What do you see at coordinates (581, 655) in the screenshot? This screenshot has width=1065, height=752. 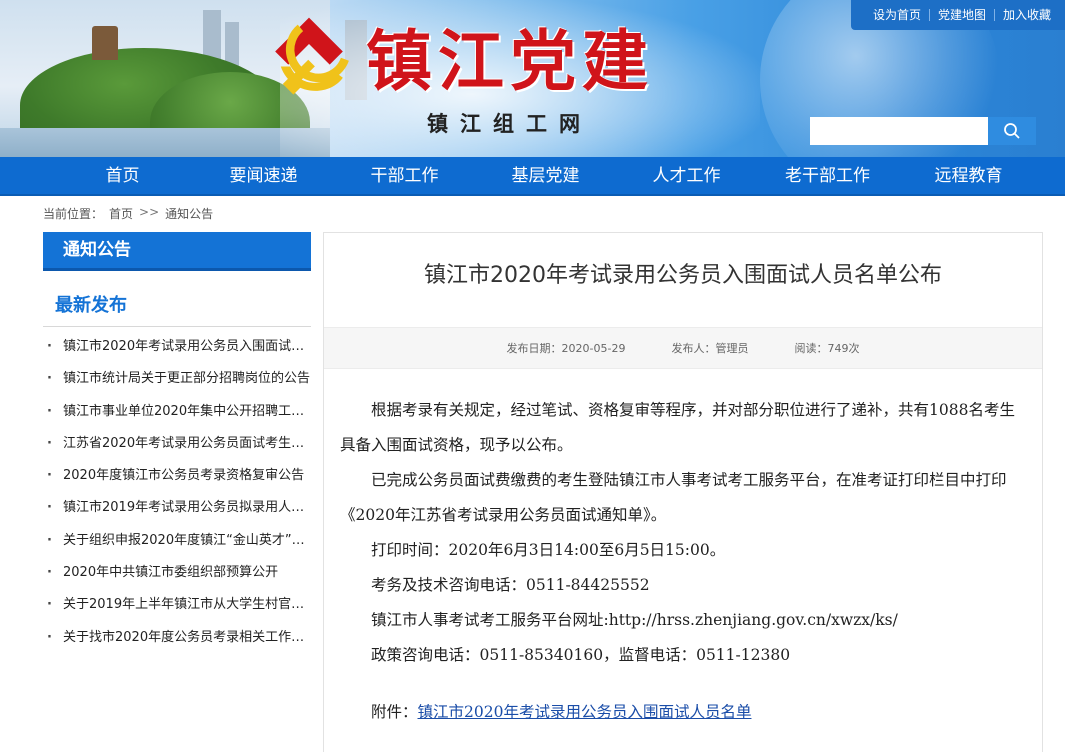 I see `article-paragraph: 政策咨询电话：0511-85340160，监督电话：0511-12380` at bounding box center [581, 655].